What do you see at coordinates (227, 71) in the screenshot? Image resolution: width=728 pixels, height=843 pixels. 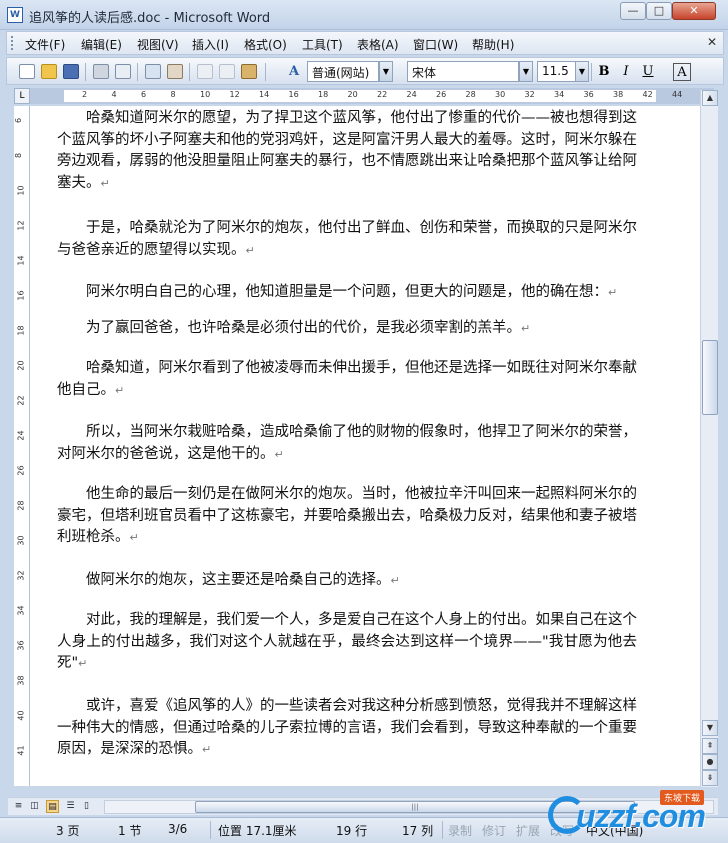 I see `copy-icon` at bounding box center [227, 71].